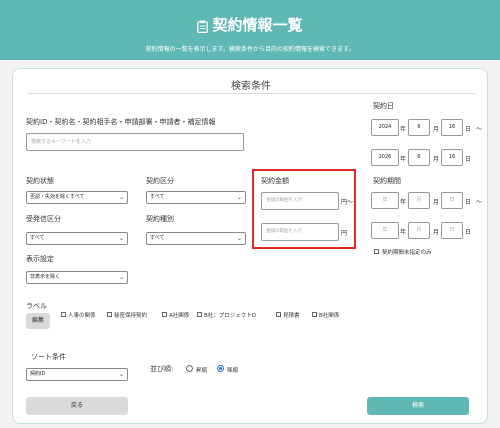 Image resolution: width=500 pixels, height=428 pixels. Describe the element at coordinates (385, 157) in the screenshot. I see `date-to-year: 2026` at that location.